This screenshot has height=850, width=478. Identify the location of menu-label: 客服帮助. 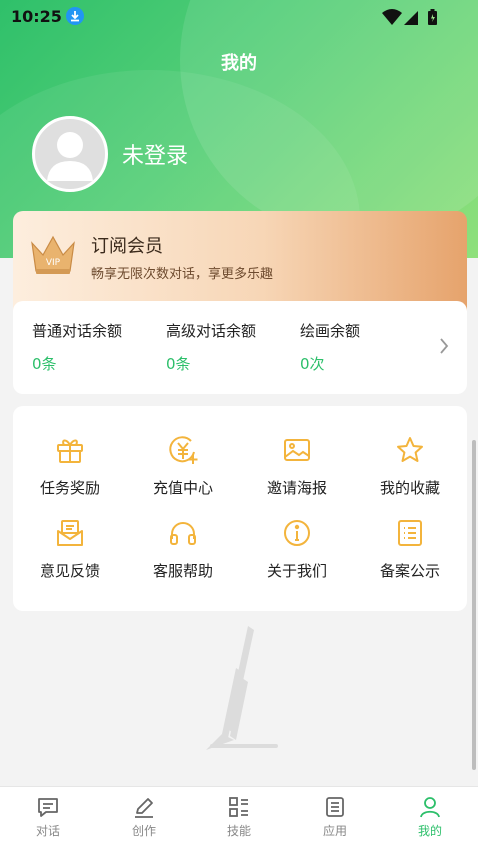
(182, 571).